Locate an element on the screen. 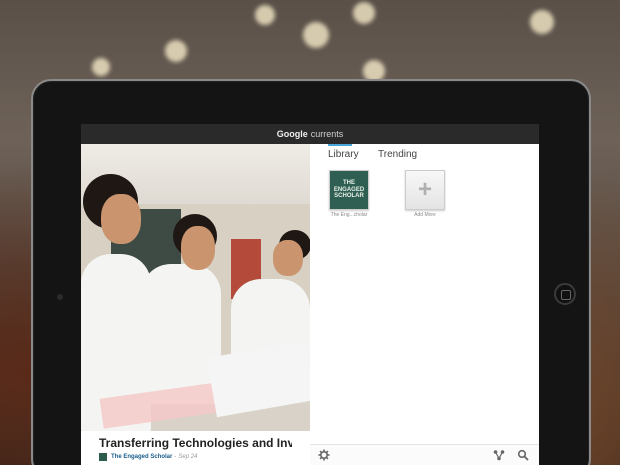 The width and height of the screenshot is (620, 465). share-icon is located at coordinates (499, 455).